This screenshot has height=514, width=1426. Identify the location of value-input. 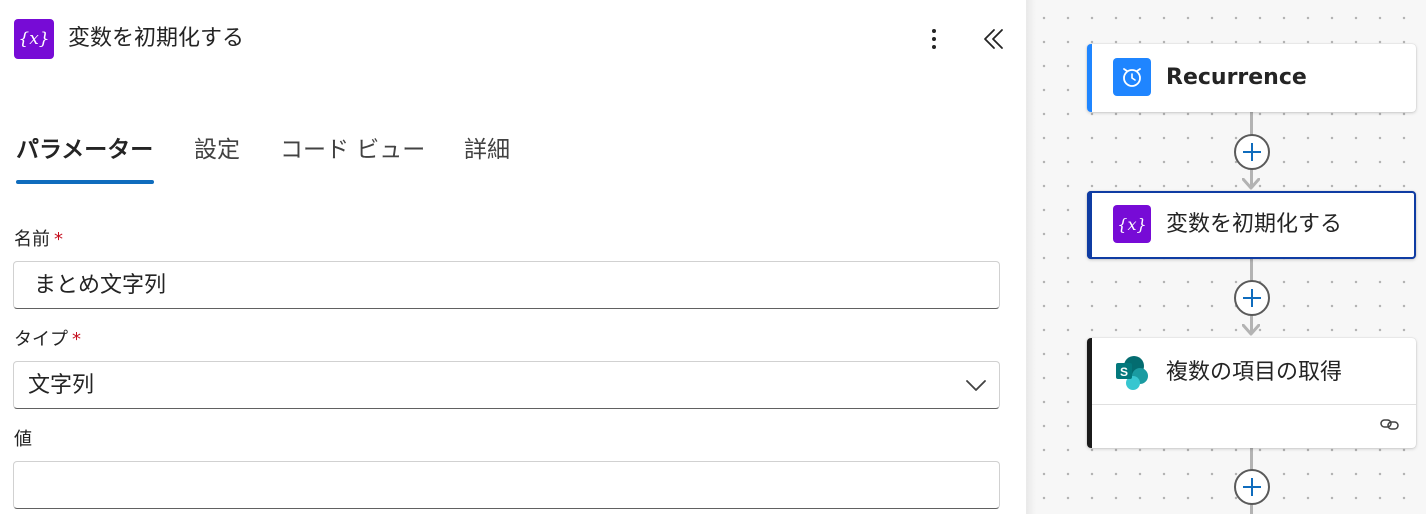
(506, 485).